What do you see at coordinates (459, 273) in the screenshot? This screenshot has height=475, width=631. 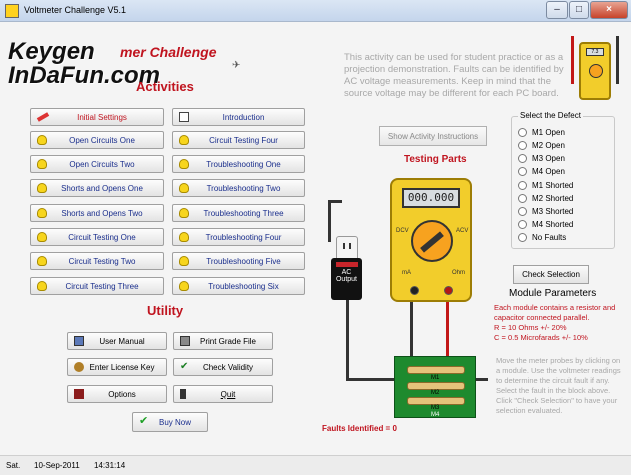 I see `ohm-label: Ohm` at bounding box center [459, 273].